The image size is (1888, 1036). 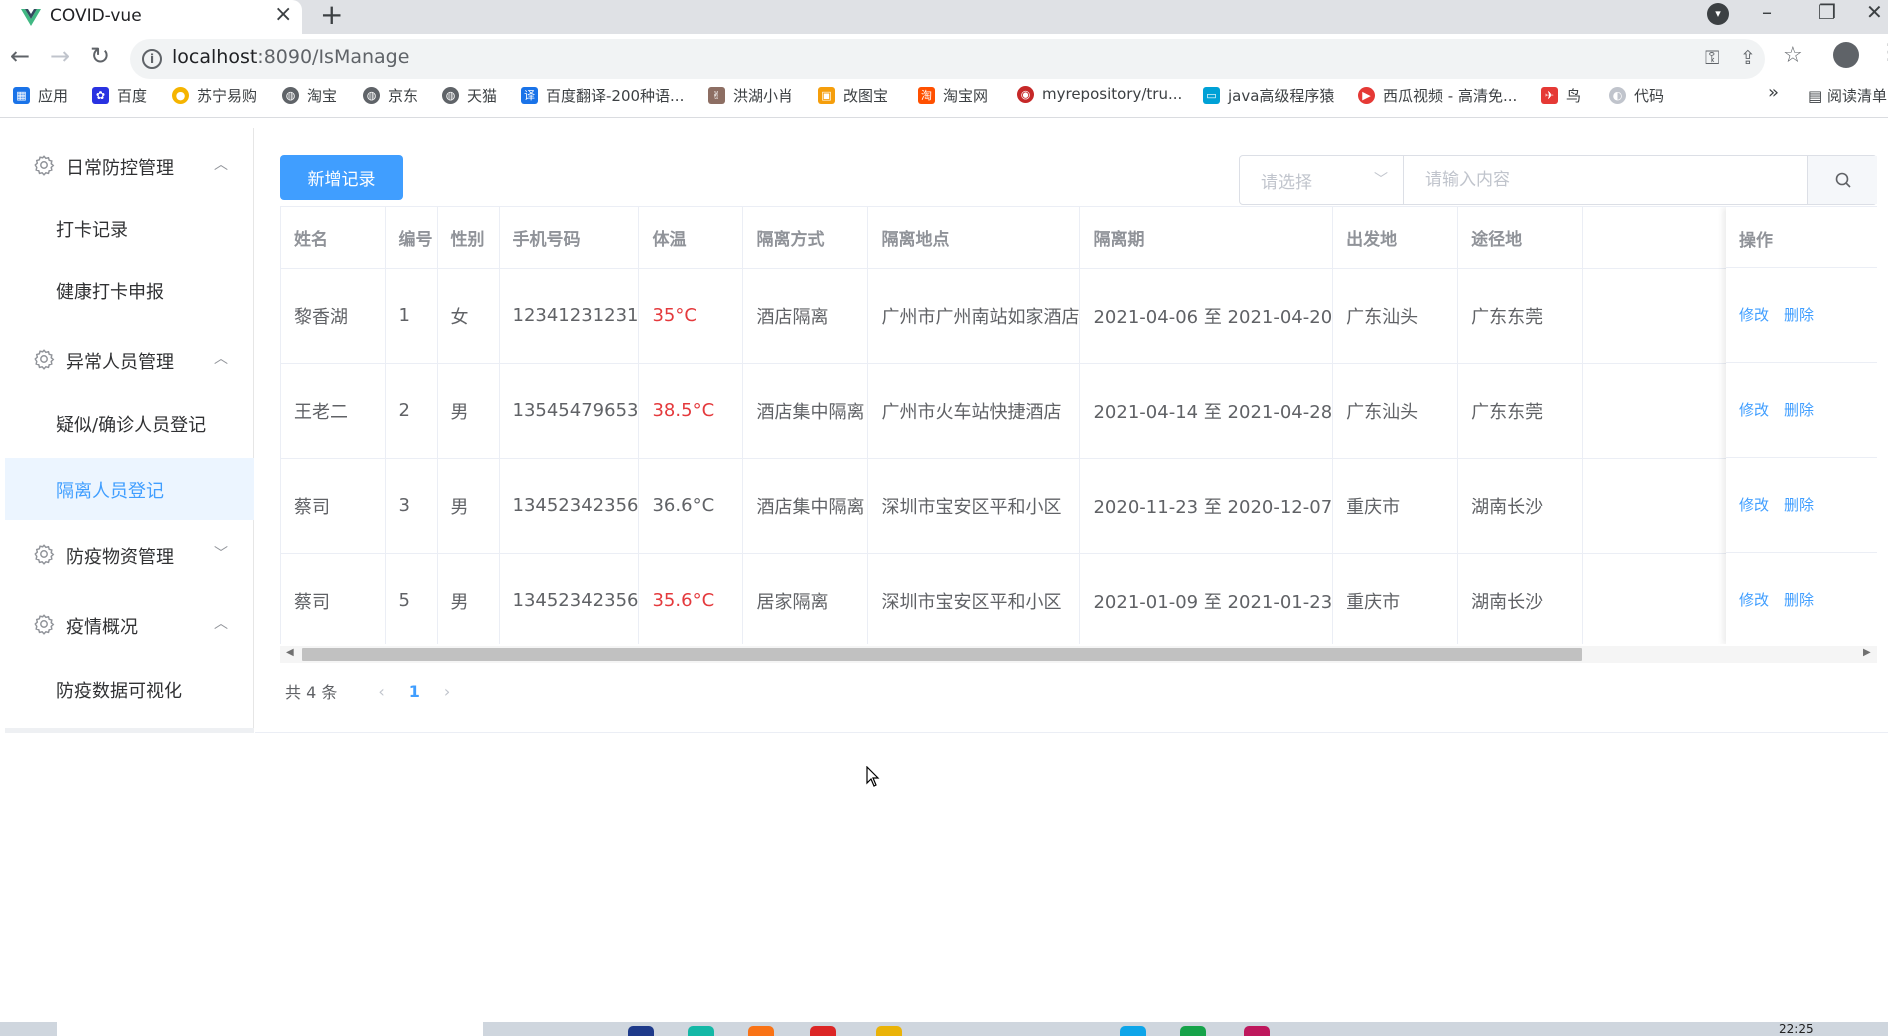 What do you see at coordinates (129, 166) in the screenshot?
I see `menu-group-daily-control: 日常防控管理 ︿` at bounding box center [129, 166].